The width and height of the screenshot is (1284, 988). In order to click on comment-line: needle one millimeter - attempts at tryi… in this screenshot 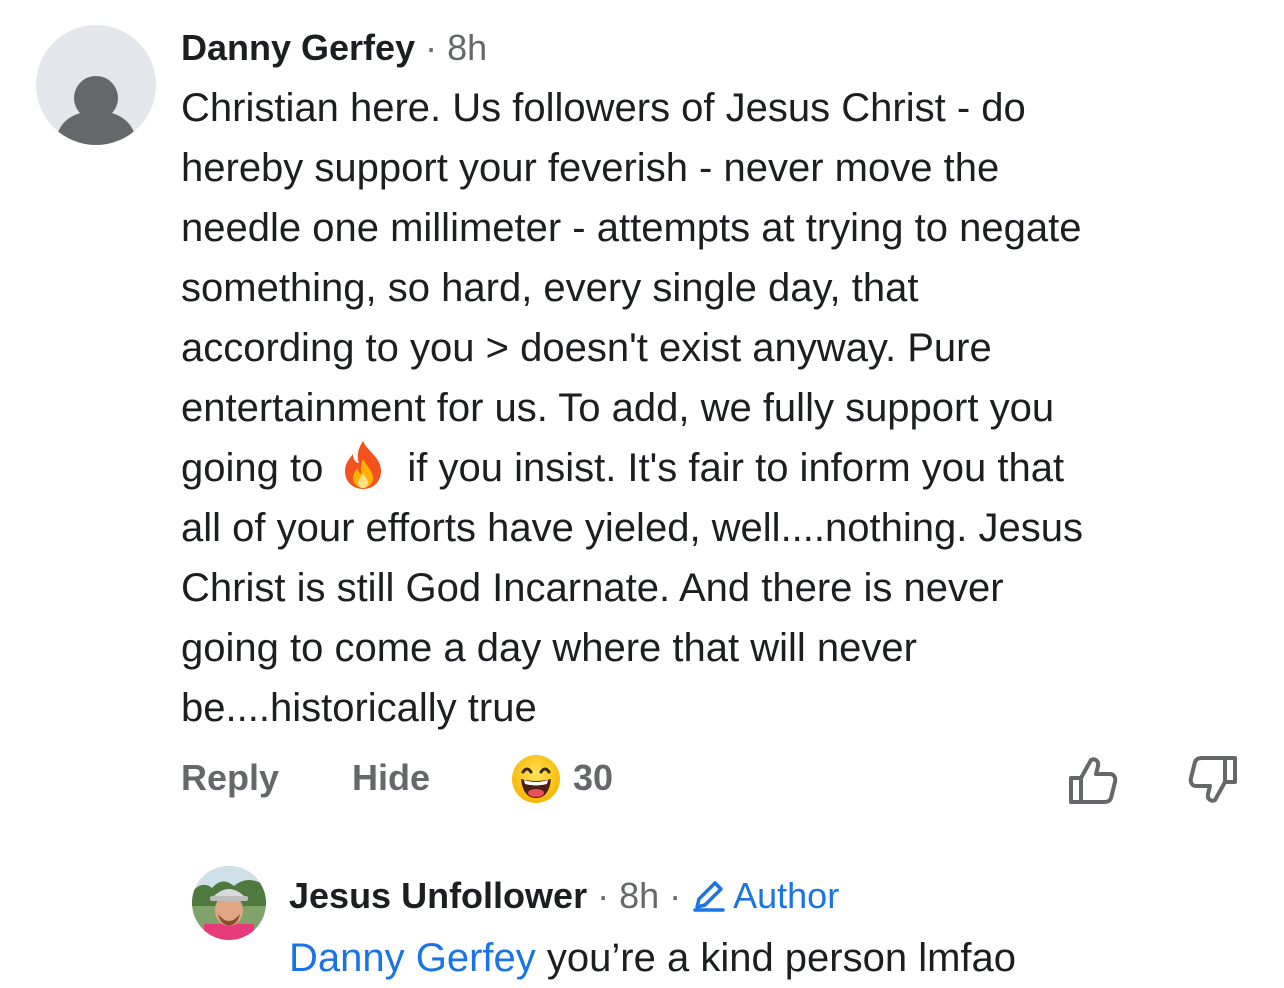, I will do `click(631, 228)`.